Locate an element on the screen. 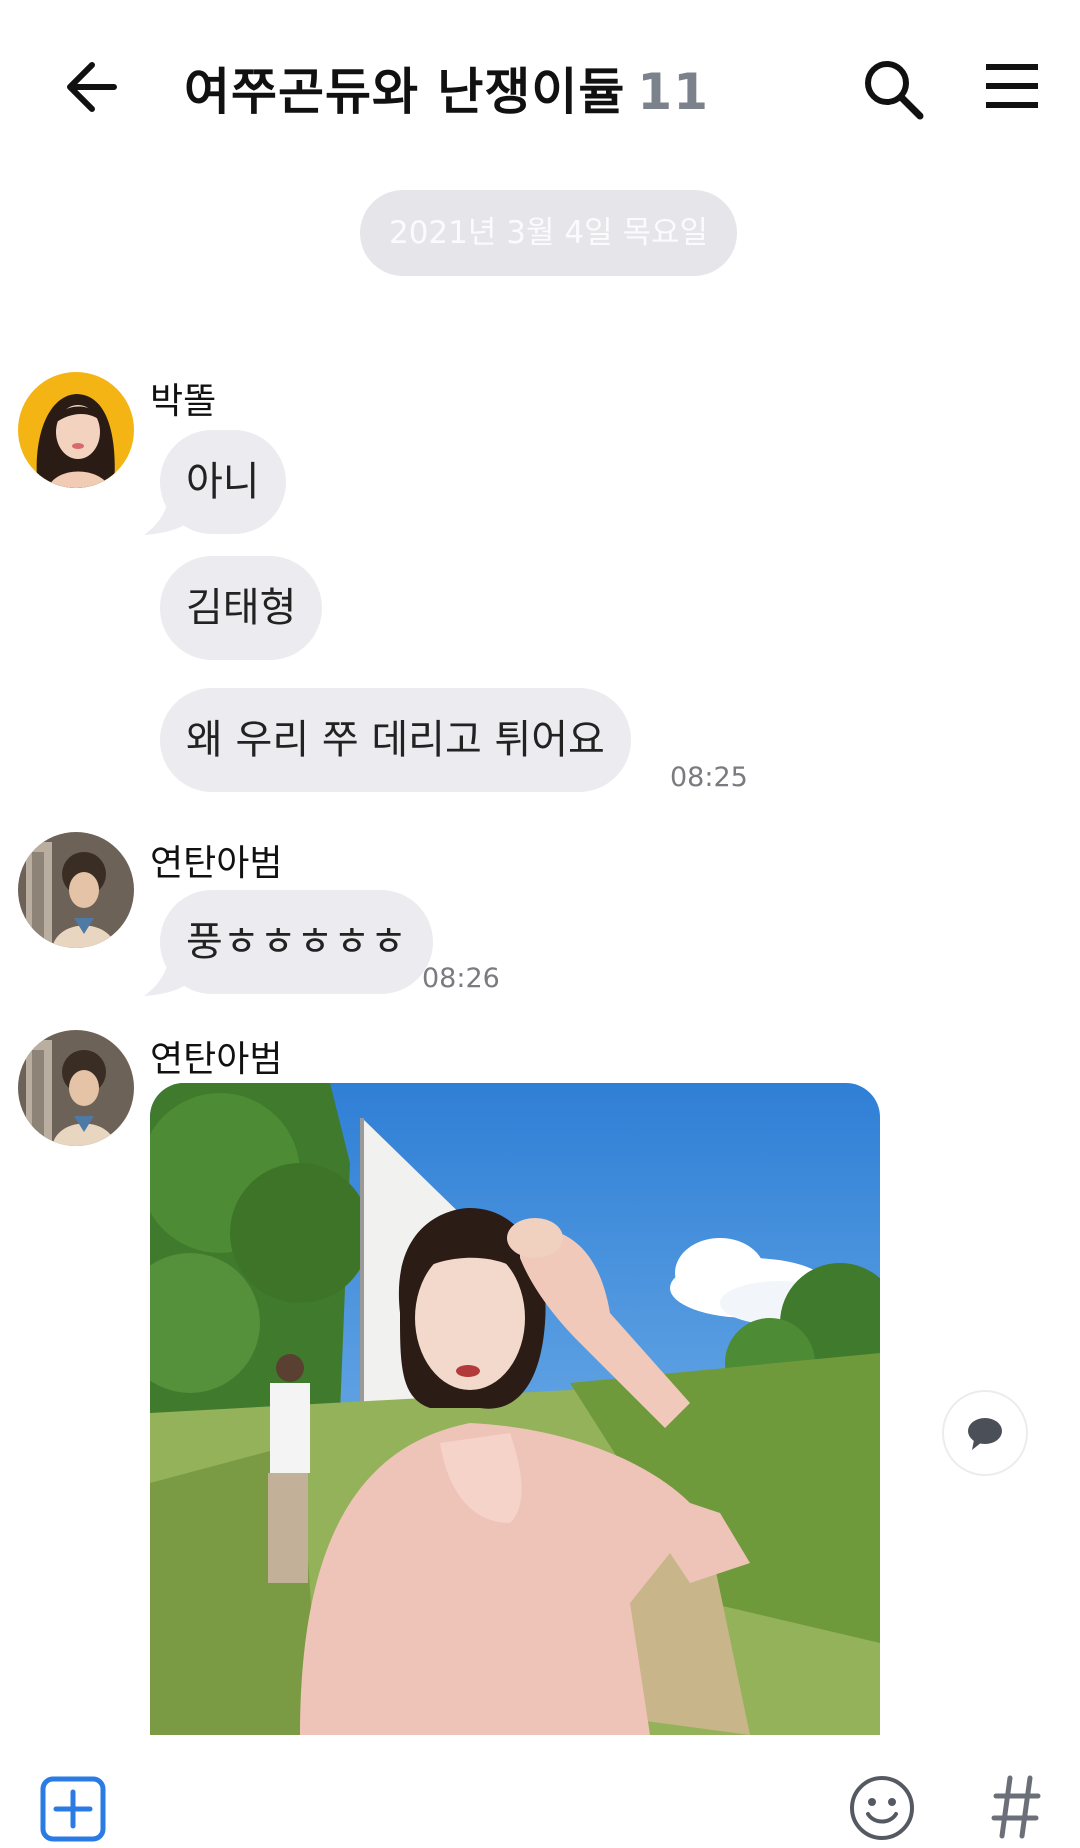  chat-room-name: 여쭈곤듀와 난쟁이듈 is located at coordinates (405, 92).